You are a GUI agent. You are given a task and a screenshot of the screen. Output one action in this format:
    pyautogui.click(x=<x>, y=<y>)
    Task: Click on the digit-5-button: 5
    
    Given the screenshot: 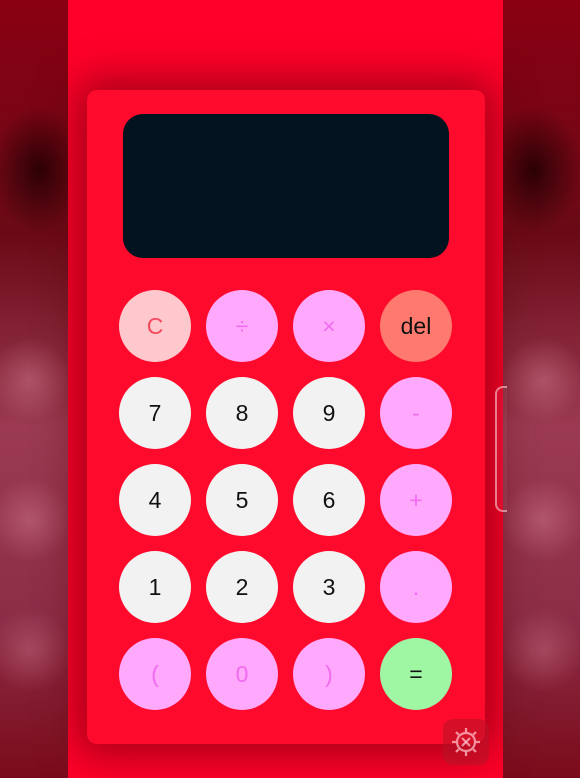 What is the action you would take?
    pyautogui.click(x=242, y=500)
    